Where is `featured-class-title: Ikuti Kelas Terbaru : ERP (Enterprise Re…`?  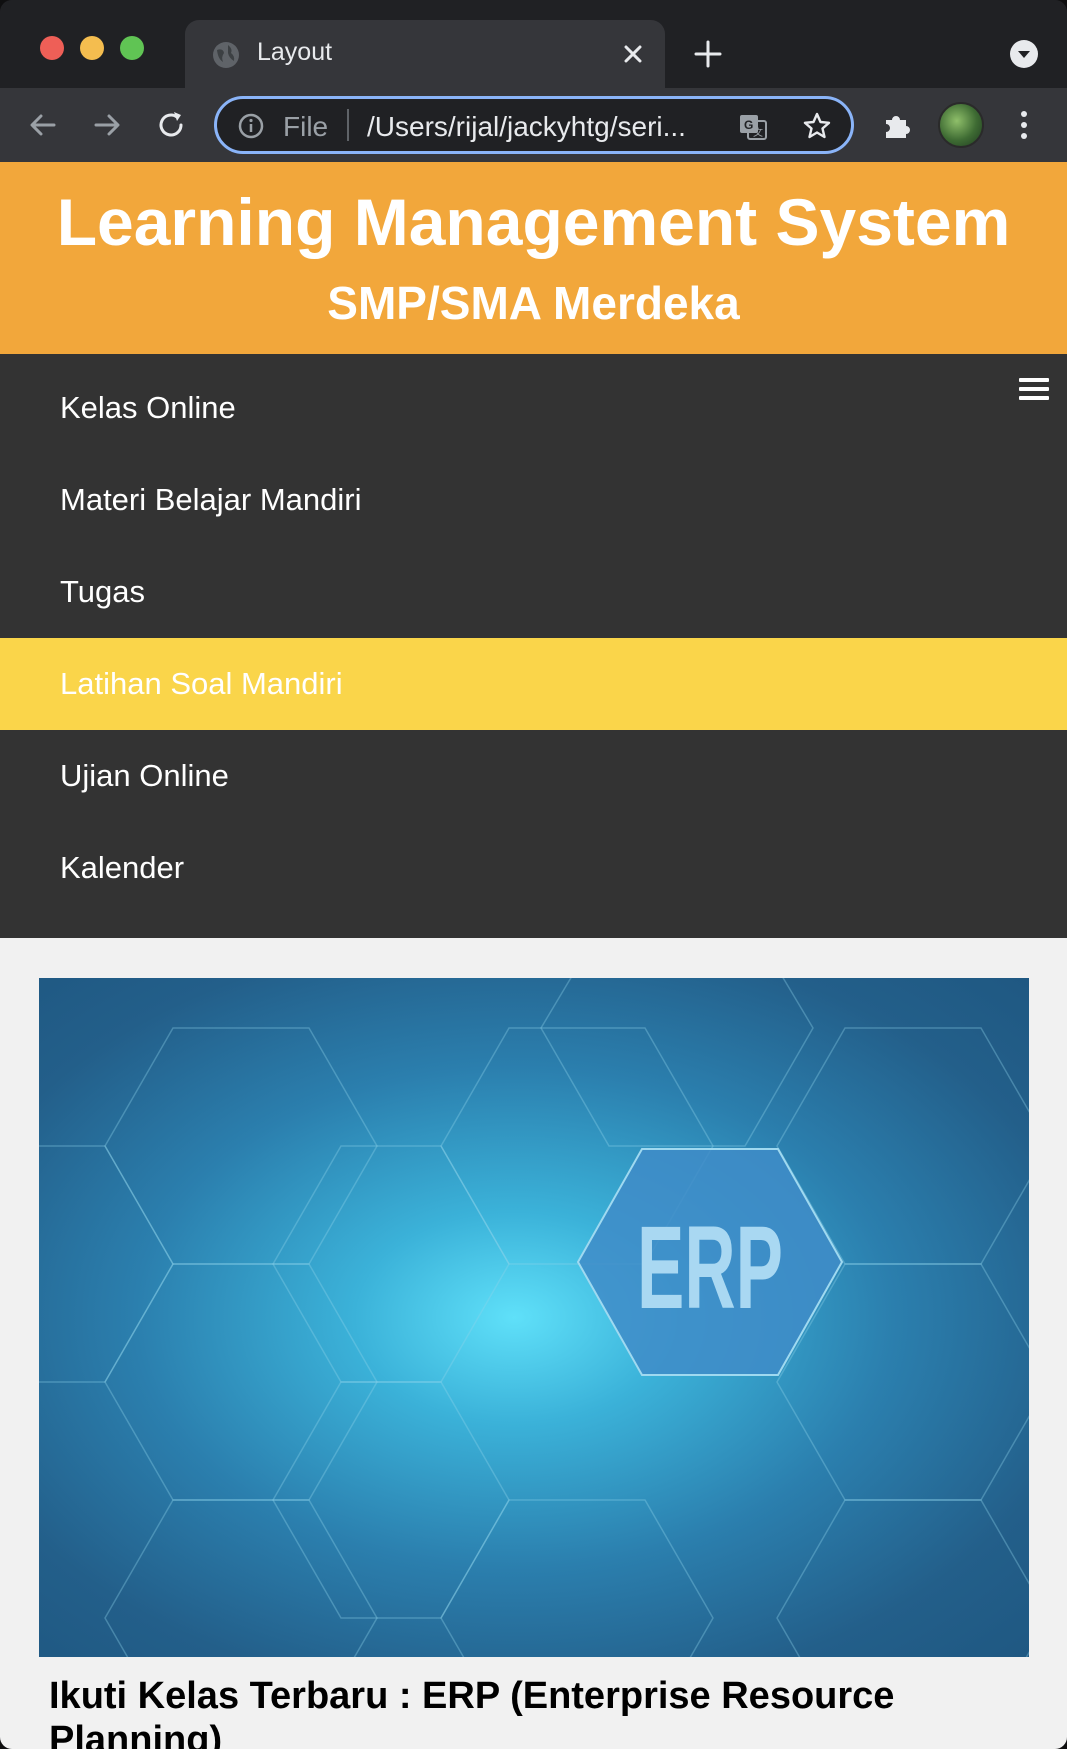 featured-class-title: Ikuti Kelas Terbaru : ERP (Enterprise Re… is located at coordinates (539, 1711).